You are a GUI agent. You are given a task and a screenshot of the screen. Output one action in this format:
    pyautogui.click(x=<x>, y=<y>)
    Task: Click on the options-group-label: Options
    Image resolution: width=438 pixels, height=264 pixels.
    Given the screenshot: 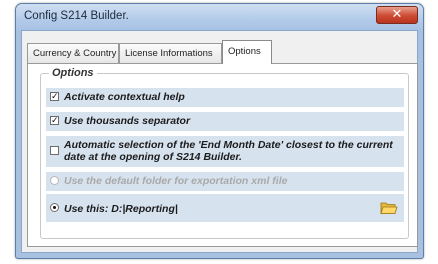 What is the action you would take?
    pyautogui.click(x=73, y=73)
    